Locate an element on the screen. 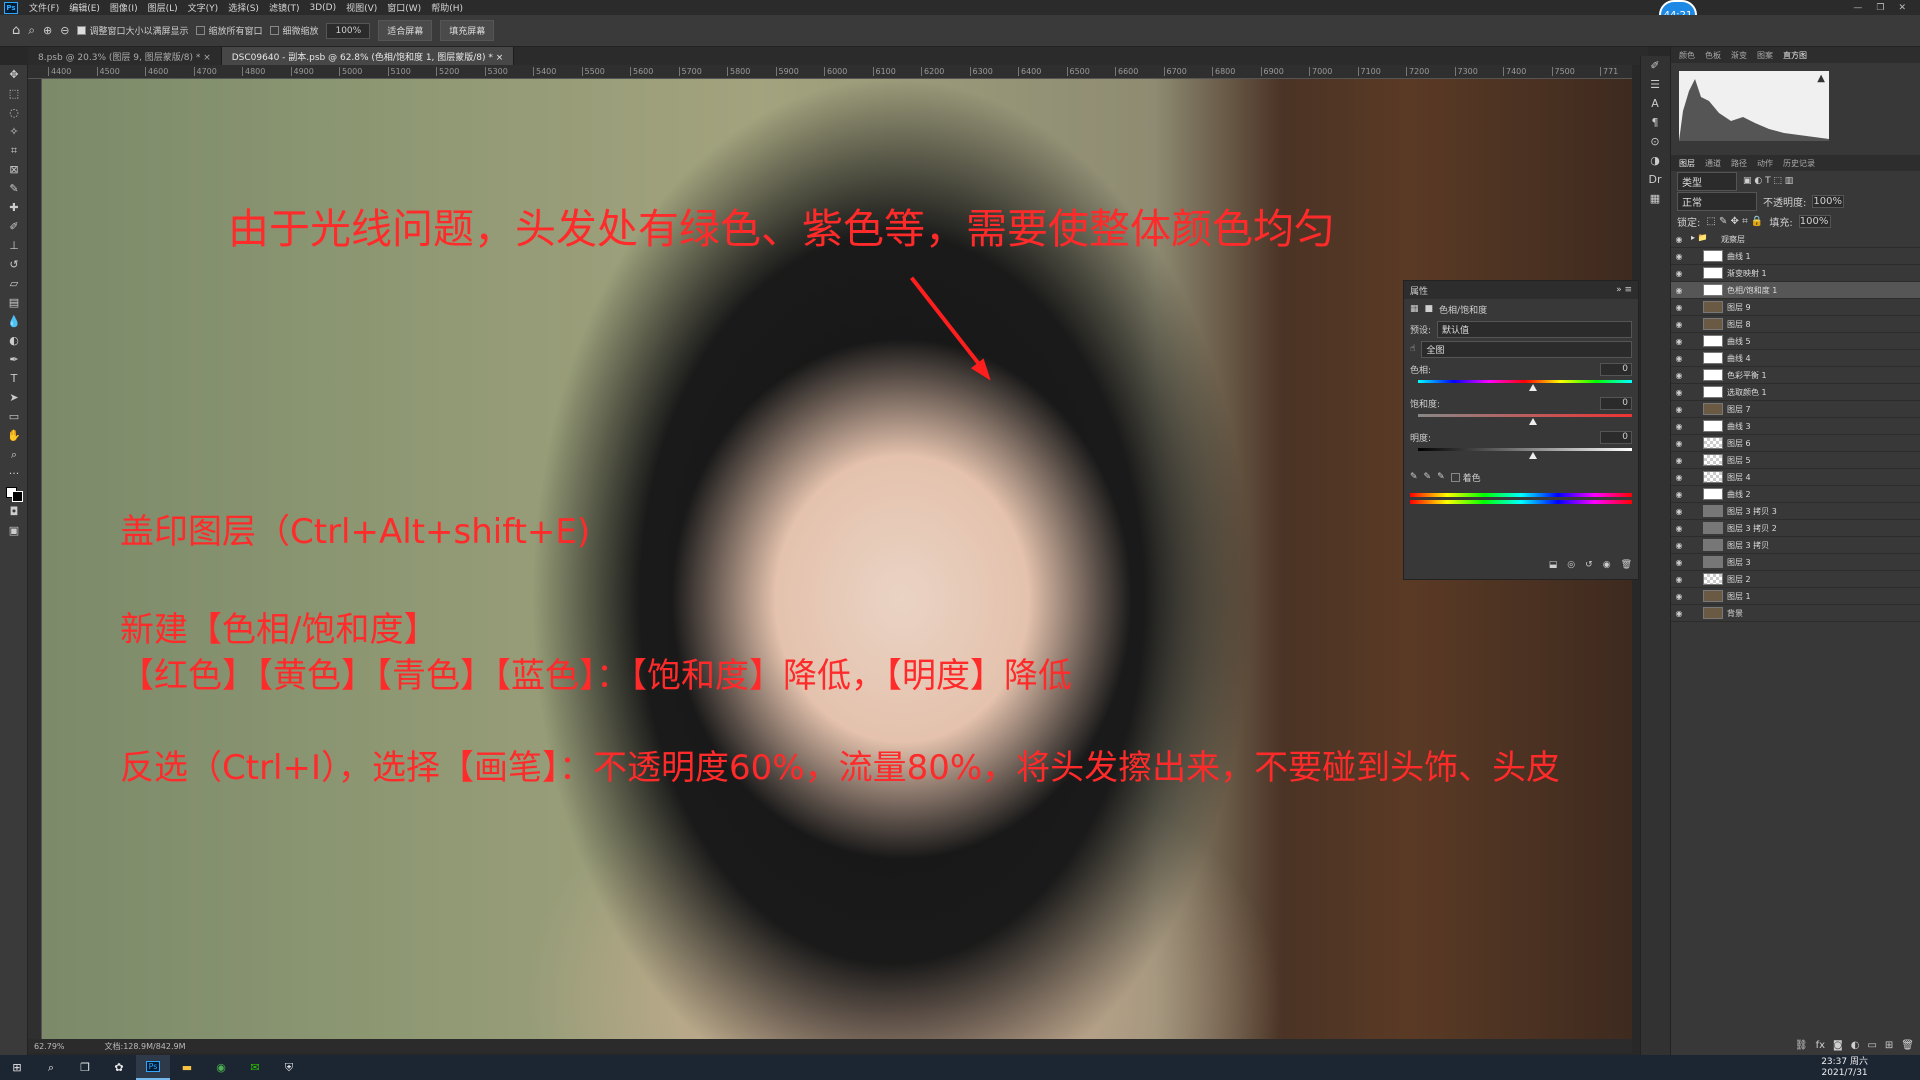 Image resolution: width=1920 pixels, height=1080 pixels. dodge-tool-icon: ◐ is located at coordinates (14, 340).